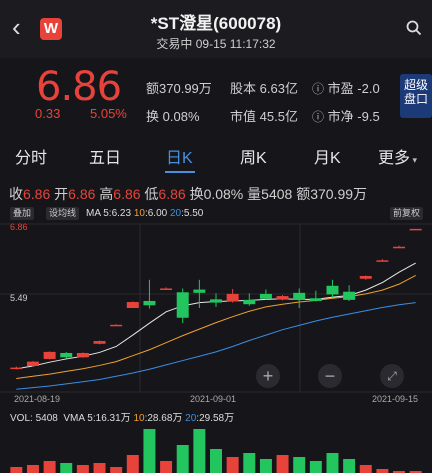 The height and width of the screenshot is (473, 432). What do you see at coordinates (253, 156) in the screenshot?
I see `tab-weekly-k: 周K` at bounding box center [253, 156].